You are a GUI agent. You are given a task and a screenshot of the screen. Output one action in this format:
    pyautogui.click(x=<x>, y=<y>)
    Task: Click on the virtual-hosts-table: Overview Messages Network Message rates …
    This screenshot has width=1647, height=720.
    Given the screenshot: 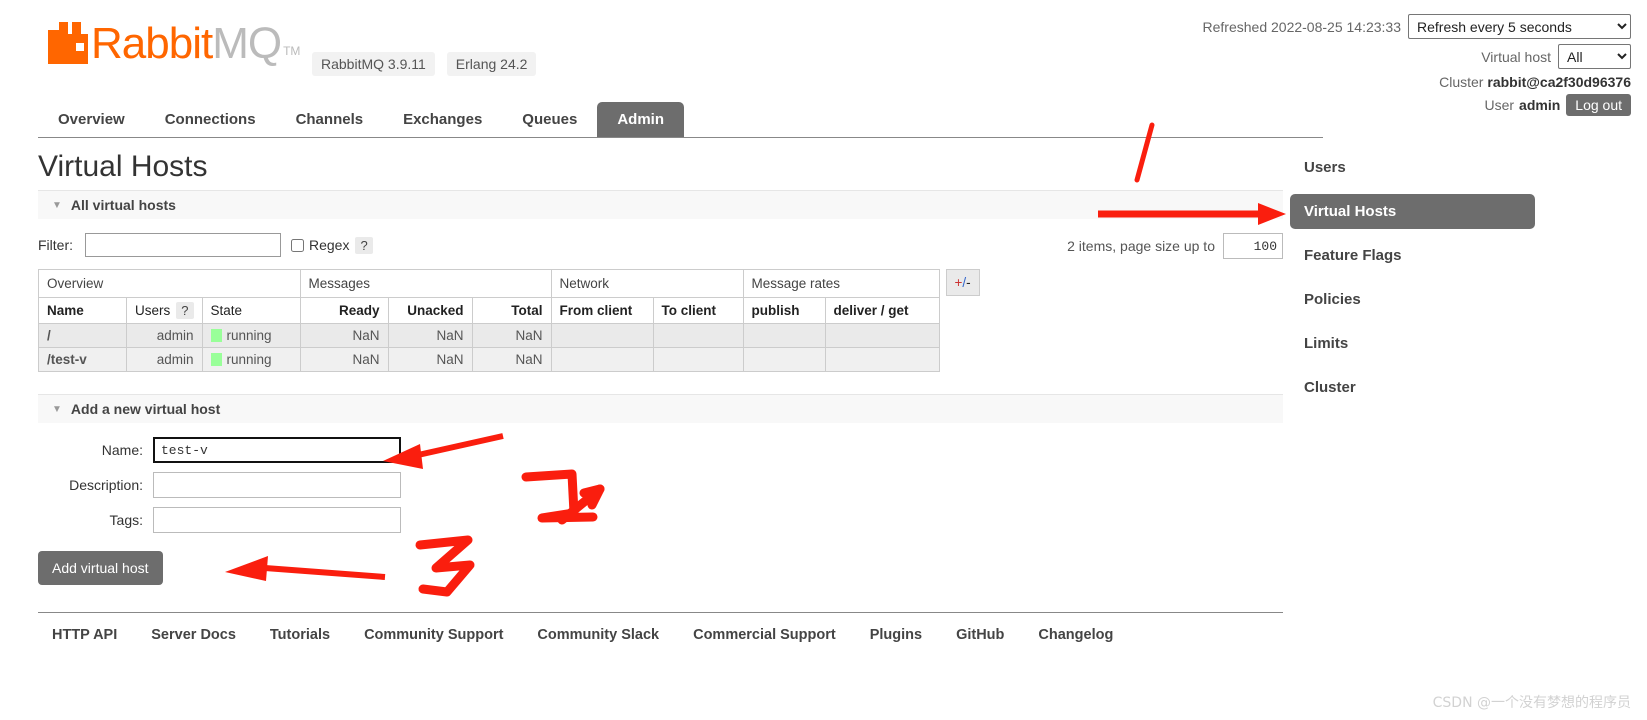 What is the action you would take?
    pyautogui.click(x=489, y=320)
    